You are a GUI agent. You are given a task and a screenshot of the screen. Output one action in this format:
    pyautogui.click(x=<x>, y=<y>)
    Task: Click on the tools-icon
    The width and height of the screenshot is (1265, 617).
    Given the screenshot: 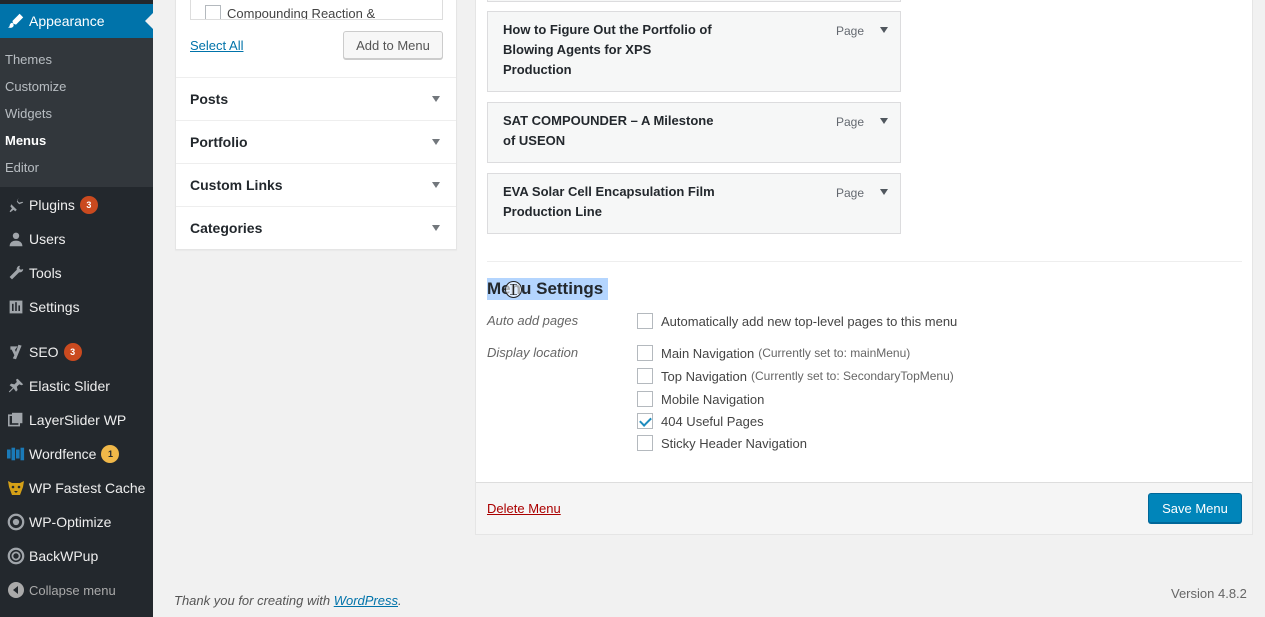 What is the action you would take?
    pyautogui.click(x=14, y=273)
    